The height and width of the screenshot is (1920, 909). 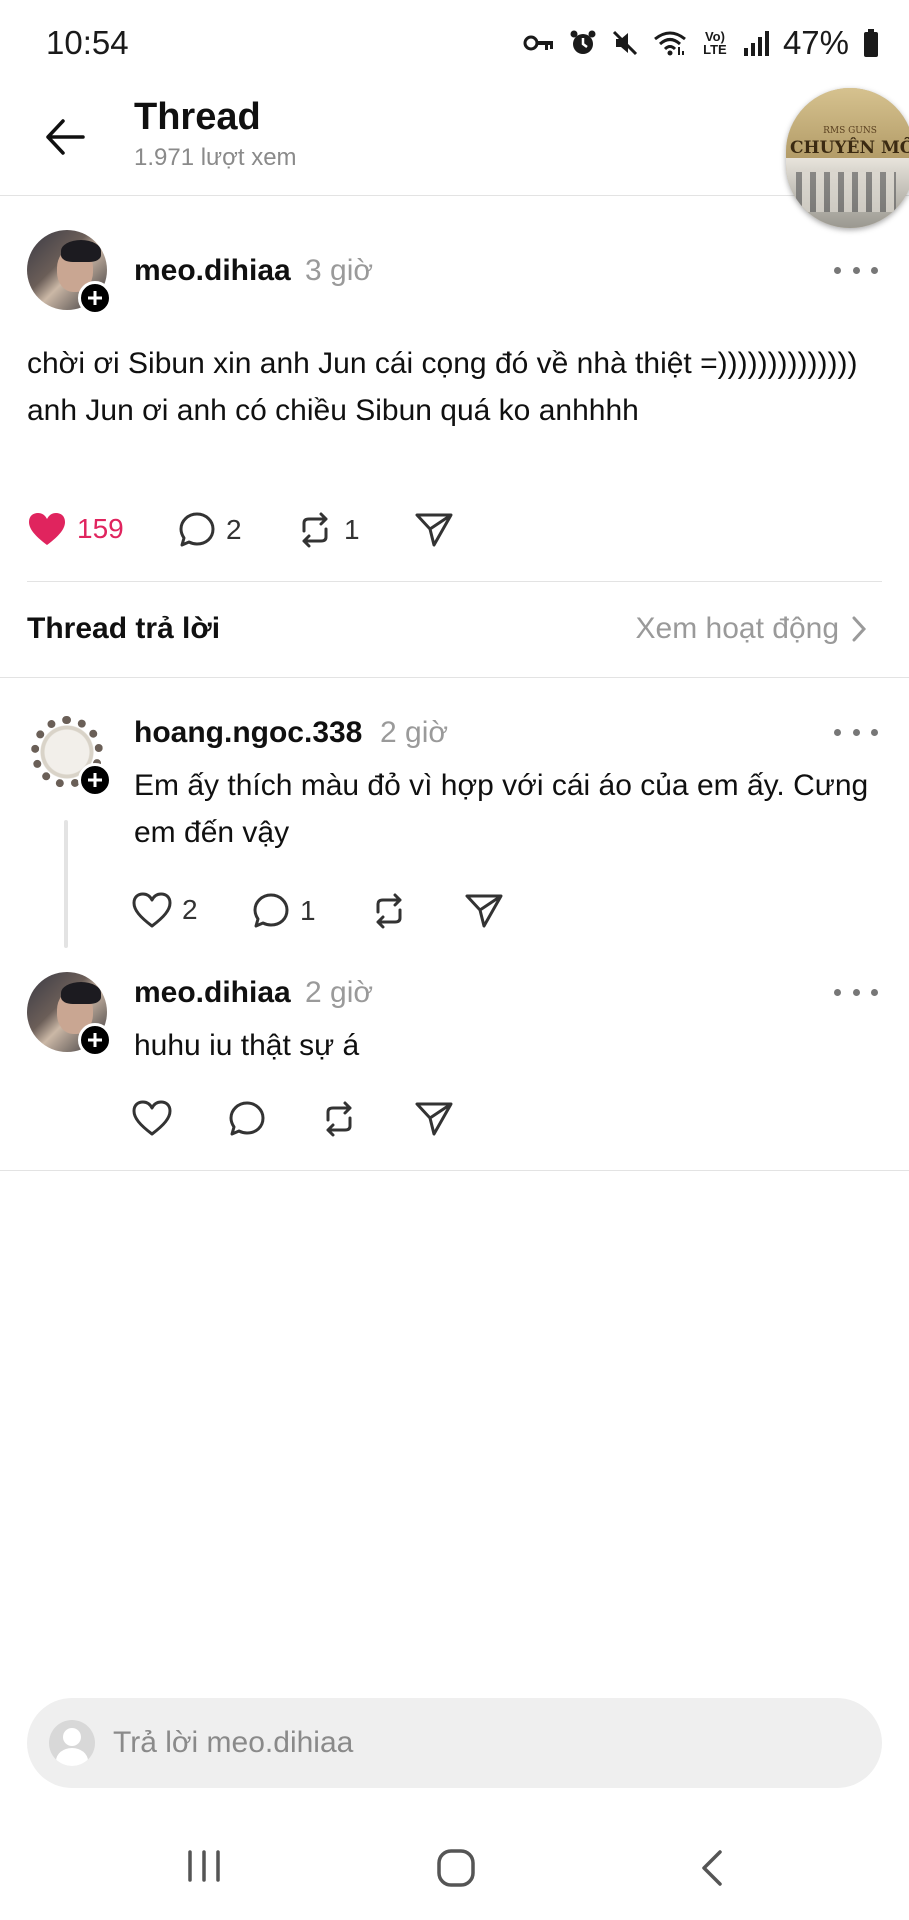 What do you see at coordinates (701, 43) in the screenshot?
I see `status-icons: Vo) LTE 47%` at bounding box center [701, 43].